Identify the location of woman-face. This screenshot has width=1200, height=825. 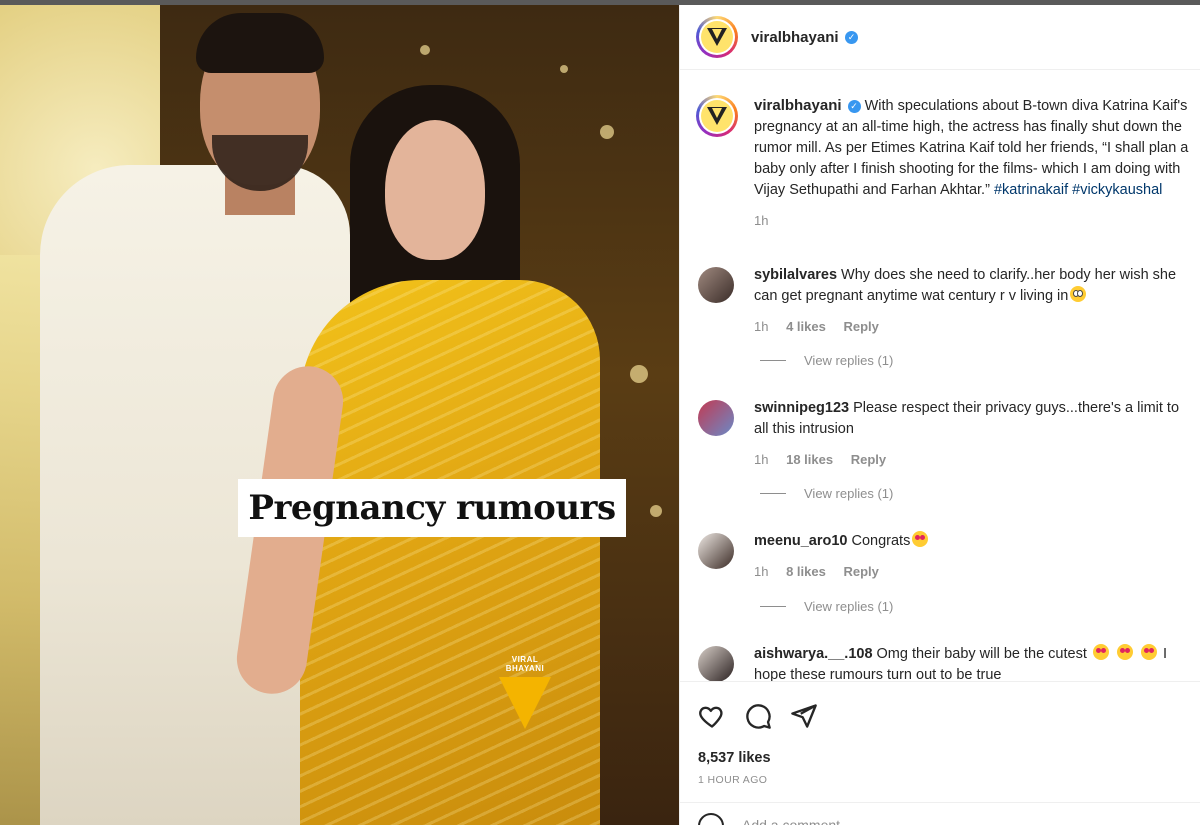
(435, 190).